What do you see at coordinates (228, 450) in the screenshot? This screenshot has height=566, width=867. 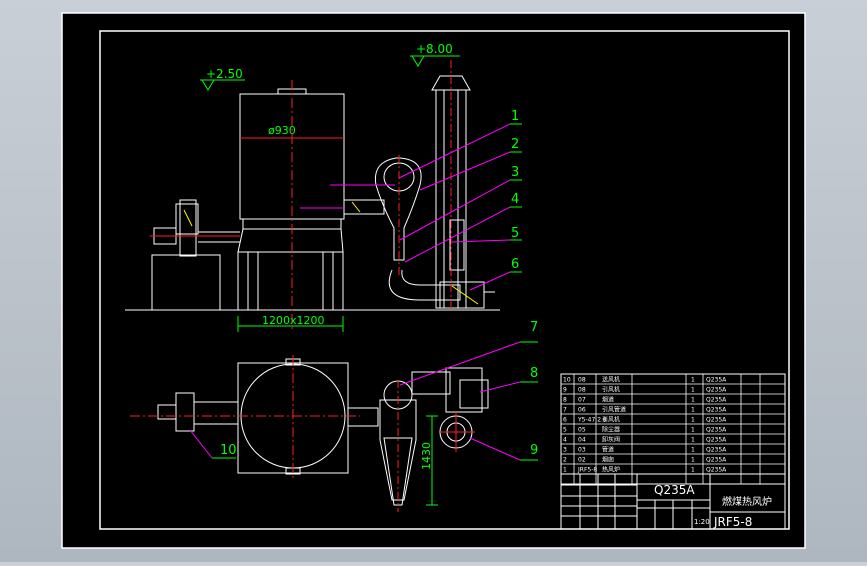 I see `callout-10: 10` at bounding box center [228, 450].